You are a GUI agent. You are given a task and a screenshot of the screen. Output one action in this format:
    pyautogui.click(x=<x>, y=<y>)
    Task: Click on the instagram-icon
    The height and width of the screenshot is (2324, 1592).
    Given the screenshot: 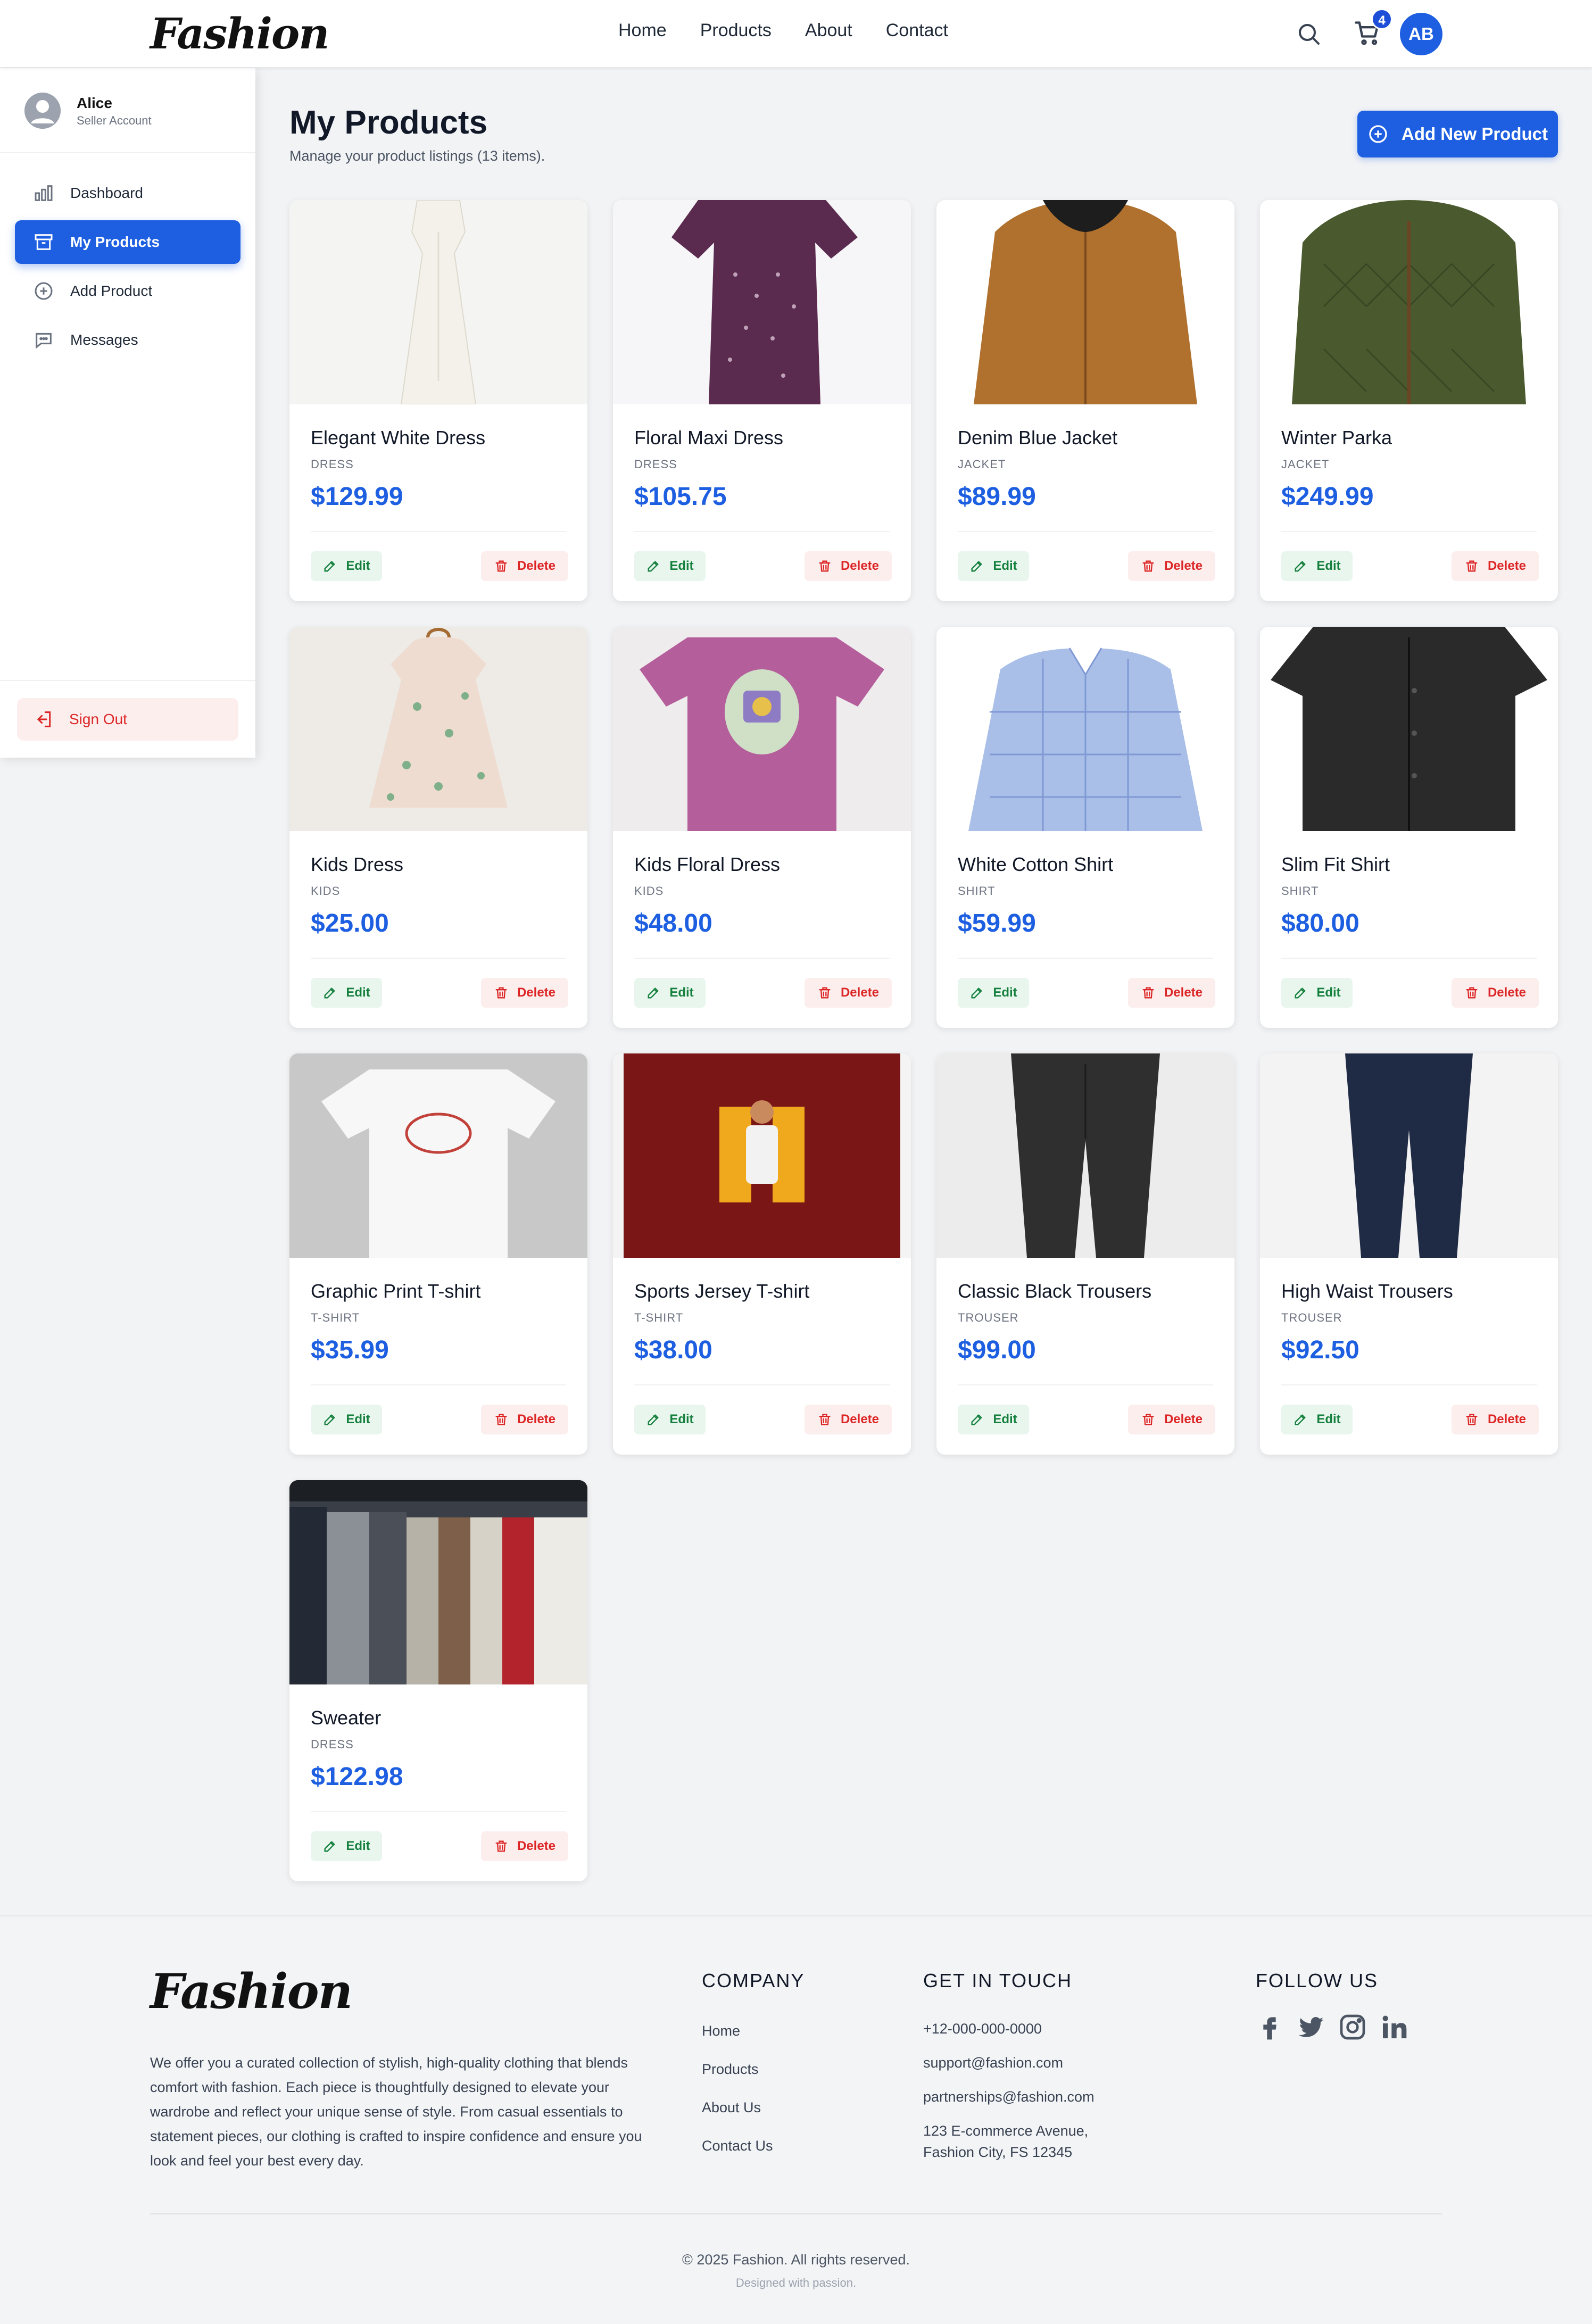 What is the action you would take?
    pyautogui.click(x=1352, y=2027)
    